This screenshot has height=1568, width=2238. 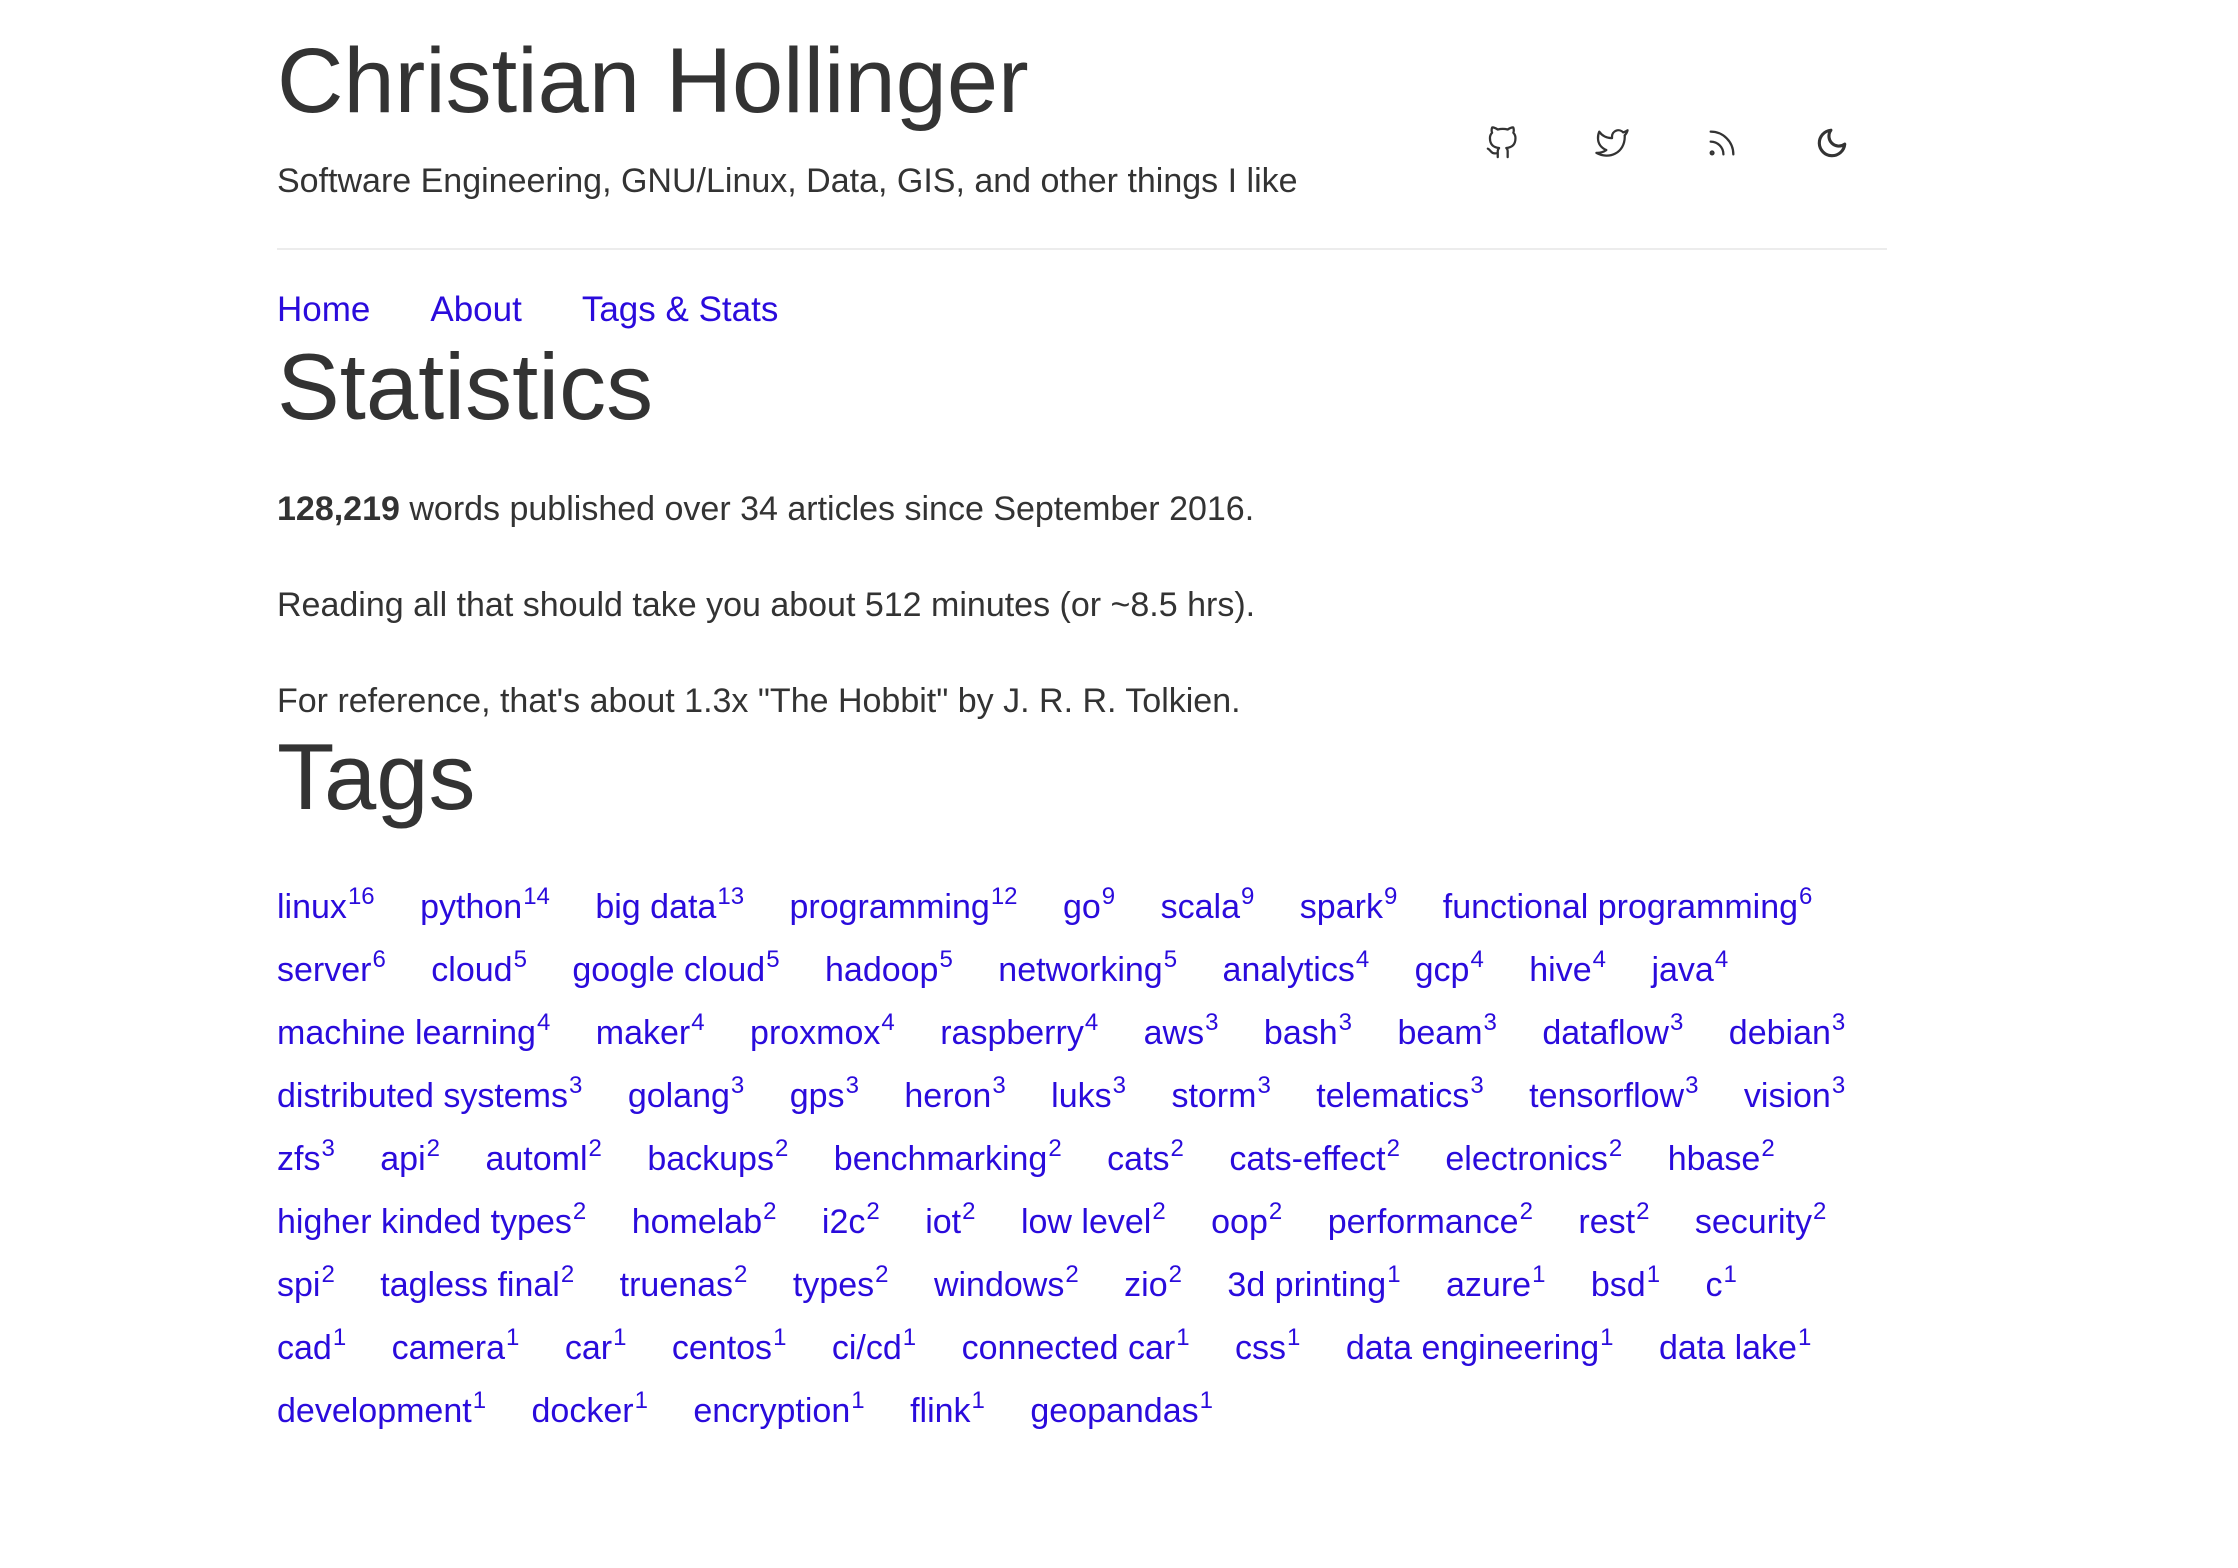 What do you see at coordinates (851, 1221) in the screenshot?
I see `tag-link: i2c2` at bounding box center [851, 1221].